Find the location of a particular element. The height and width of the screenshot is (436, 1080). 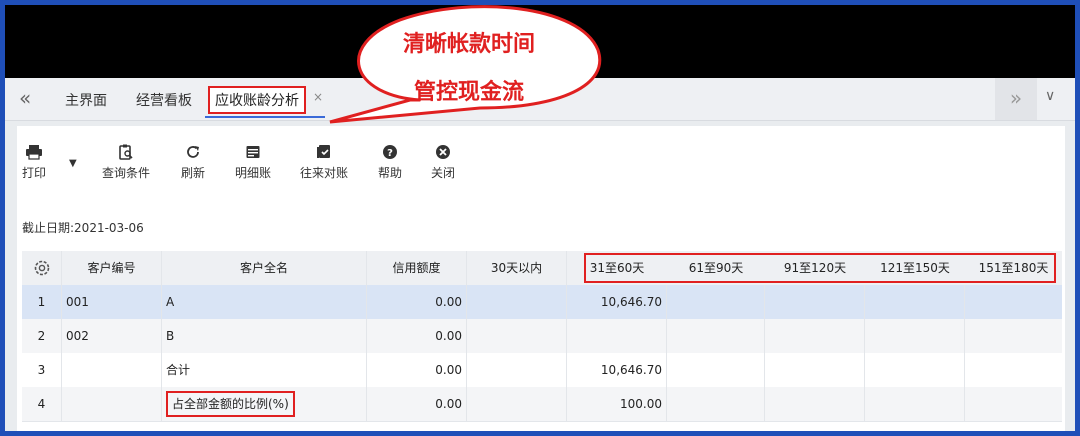

header-customer-name: 客户全名 is located at coordinates (264, 268).